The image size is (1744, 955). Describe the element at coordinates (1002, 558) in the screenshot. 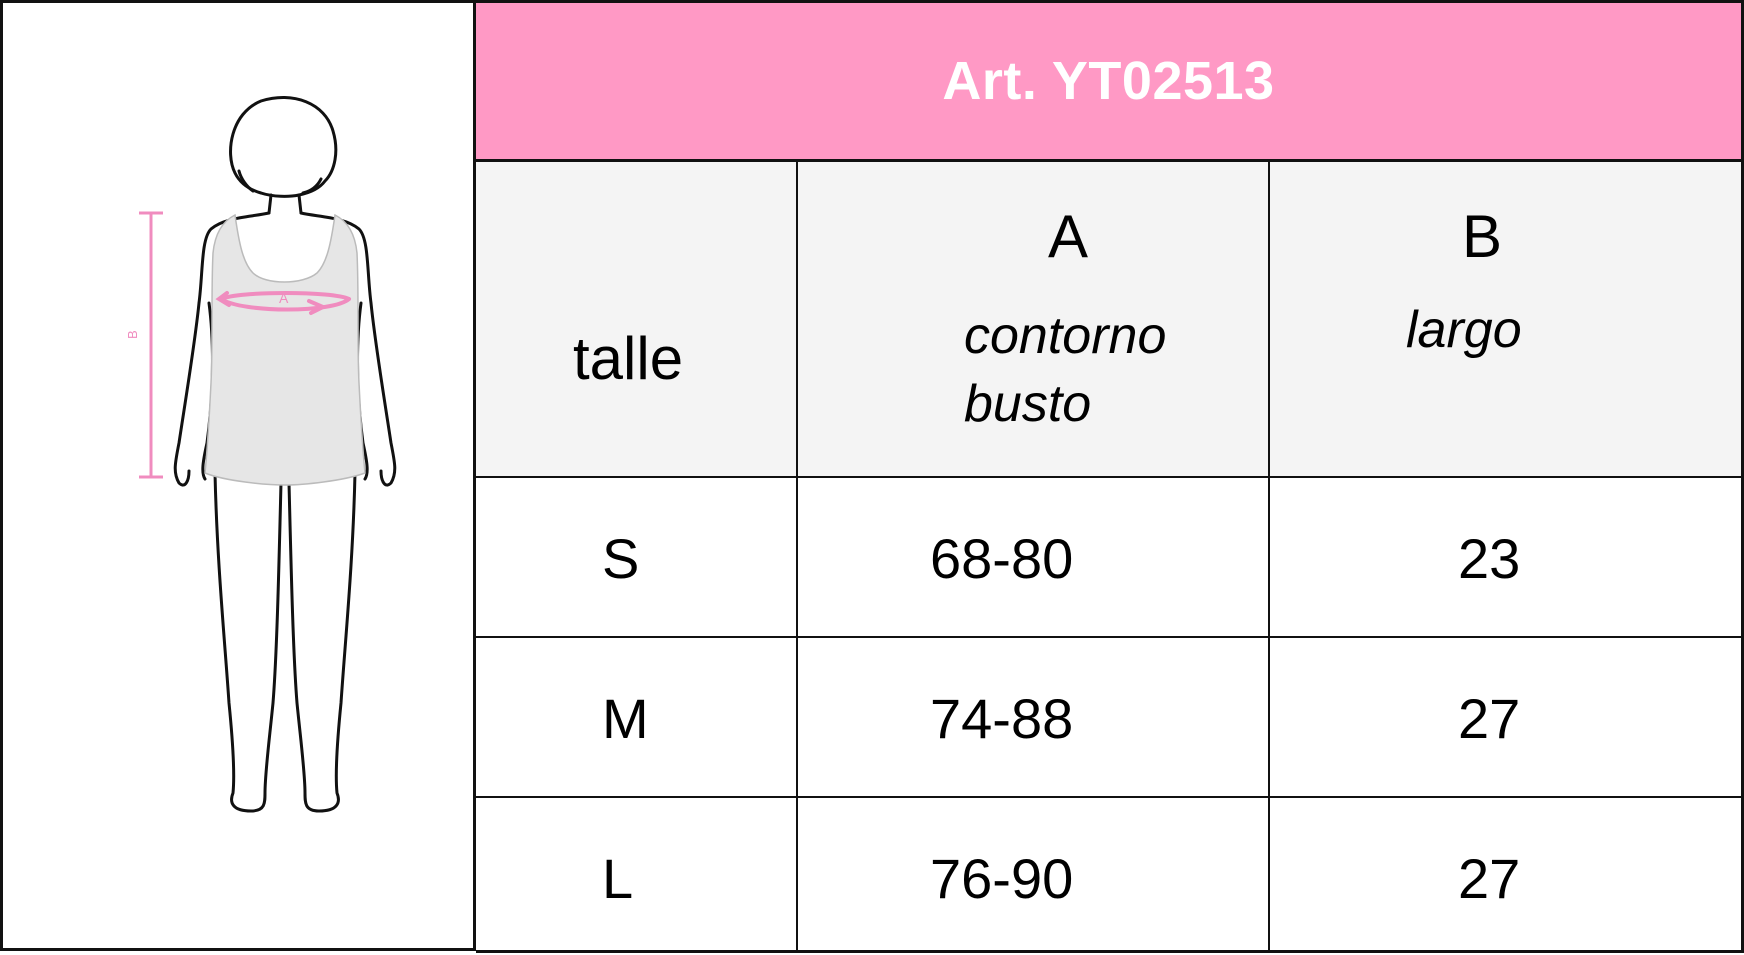

I see `bust-cell: 68-80` at that location.